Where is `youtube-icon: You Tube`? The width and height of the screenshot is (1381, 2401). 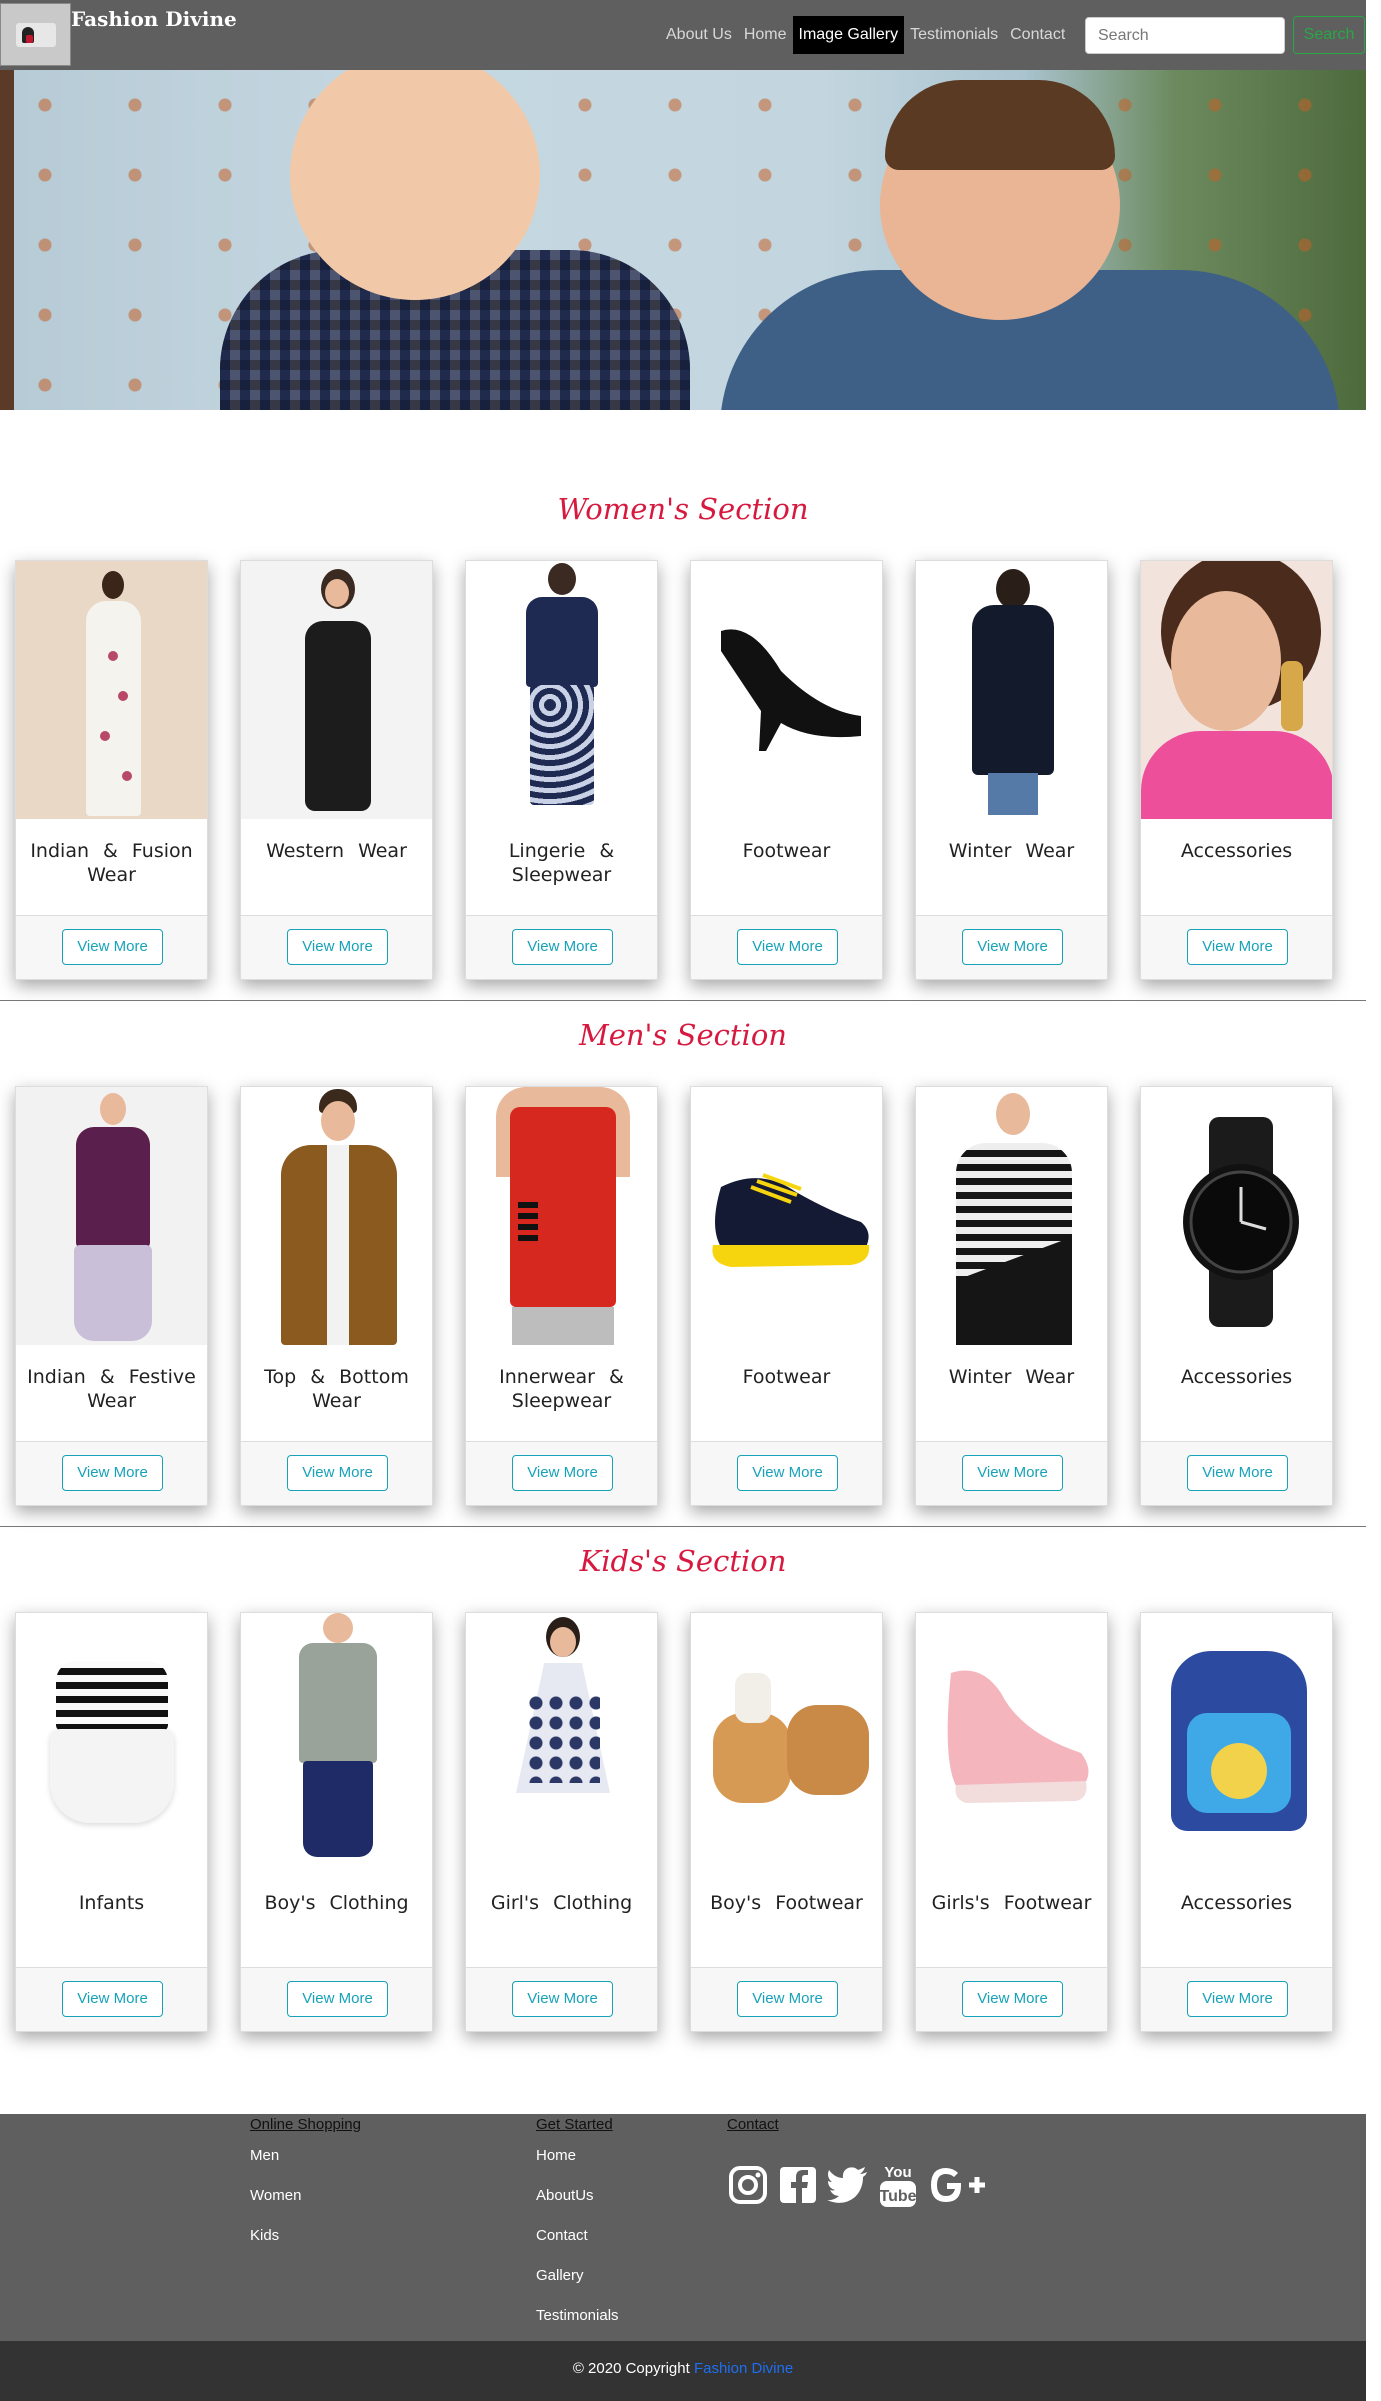 youtube-icon: You Tube is located at coordinates (898, 2185).